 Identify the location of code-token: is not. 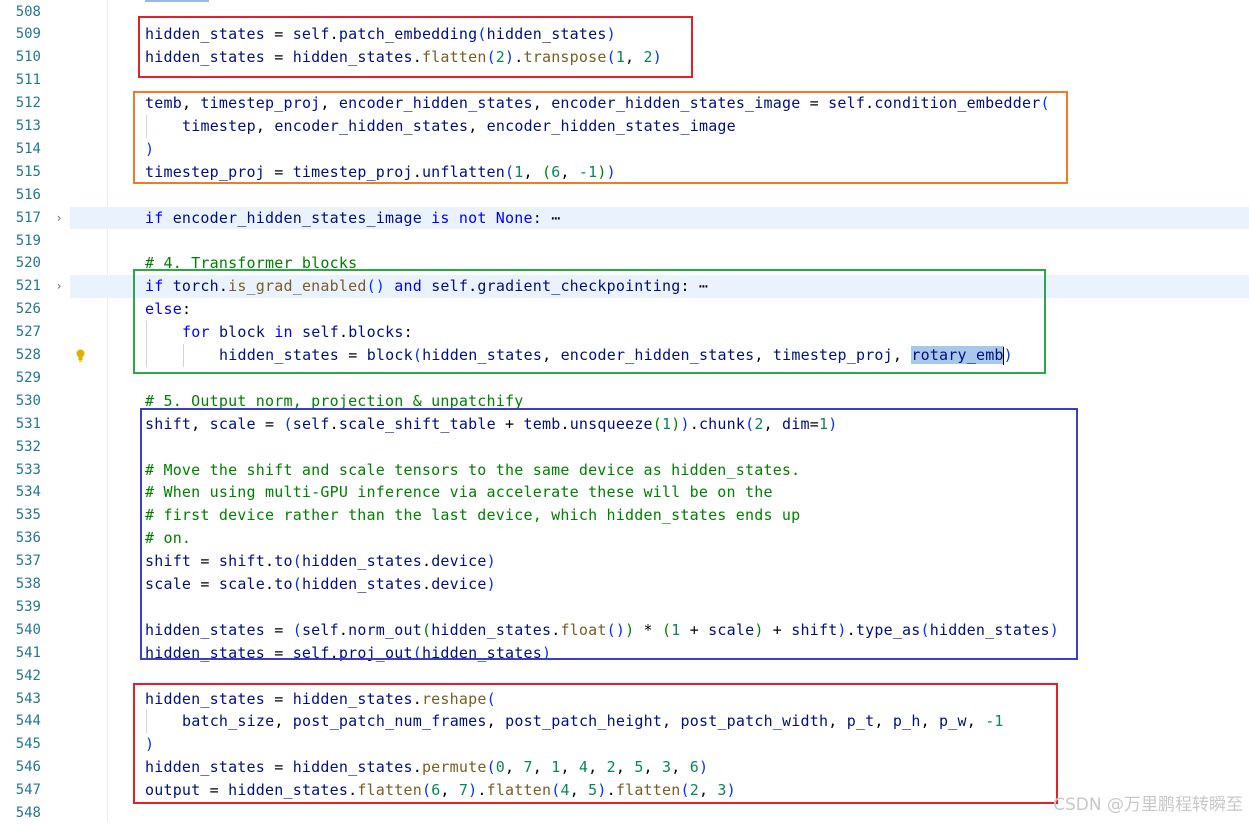
(463, 217).